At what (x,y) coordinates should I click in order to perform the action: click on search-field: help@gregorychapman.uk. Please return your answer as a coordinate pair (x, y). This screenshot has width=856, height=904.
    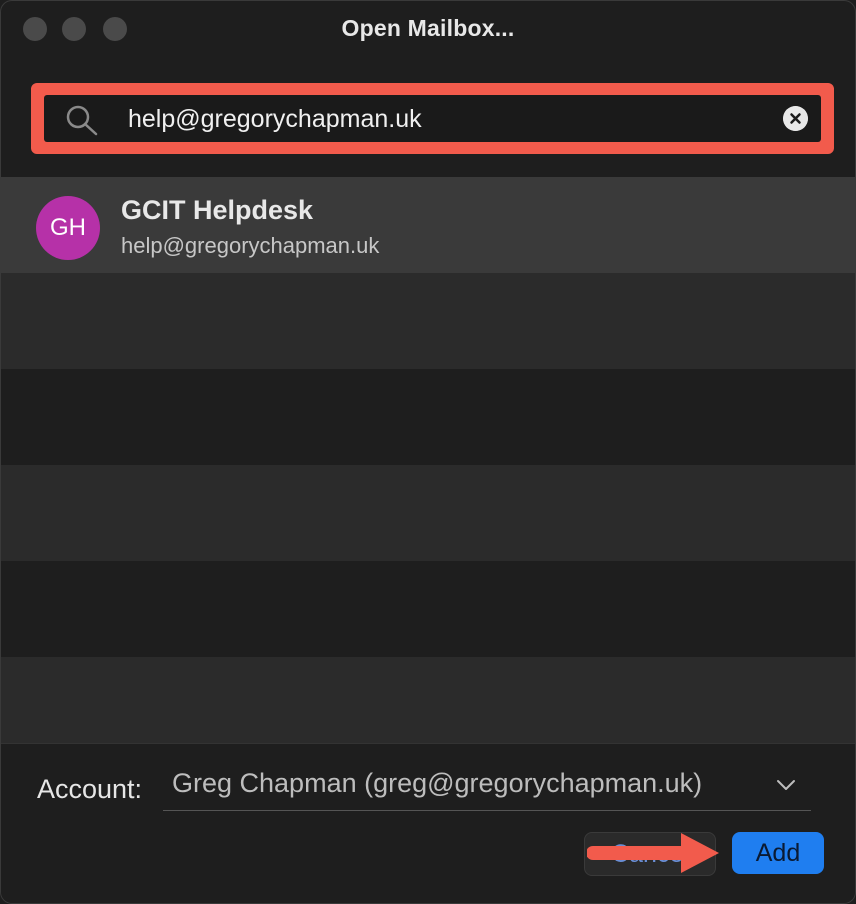
    Looking at the image, I should click on (432, 118).